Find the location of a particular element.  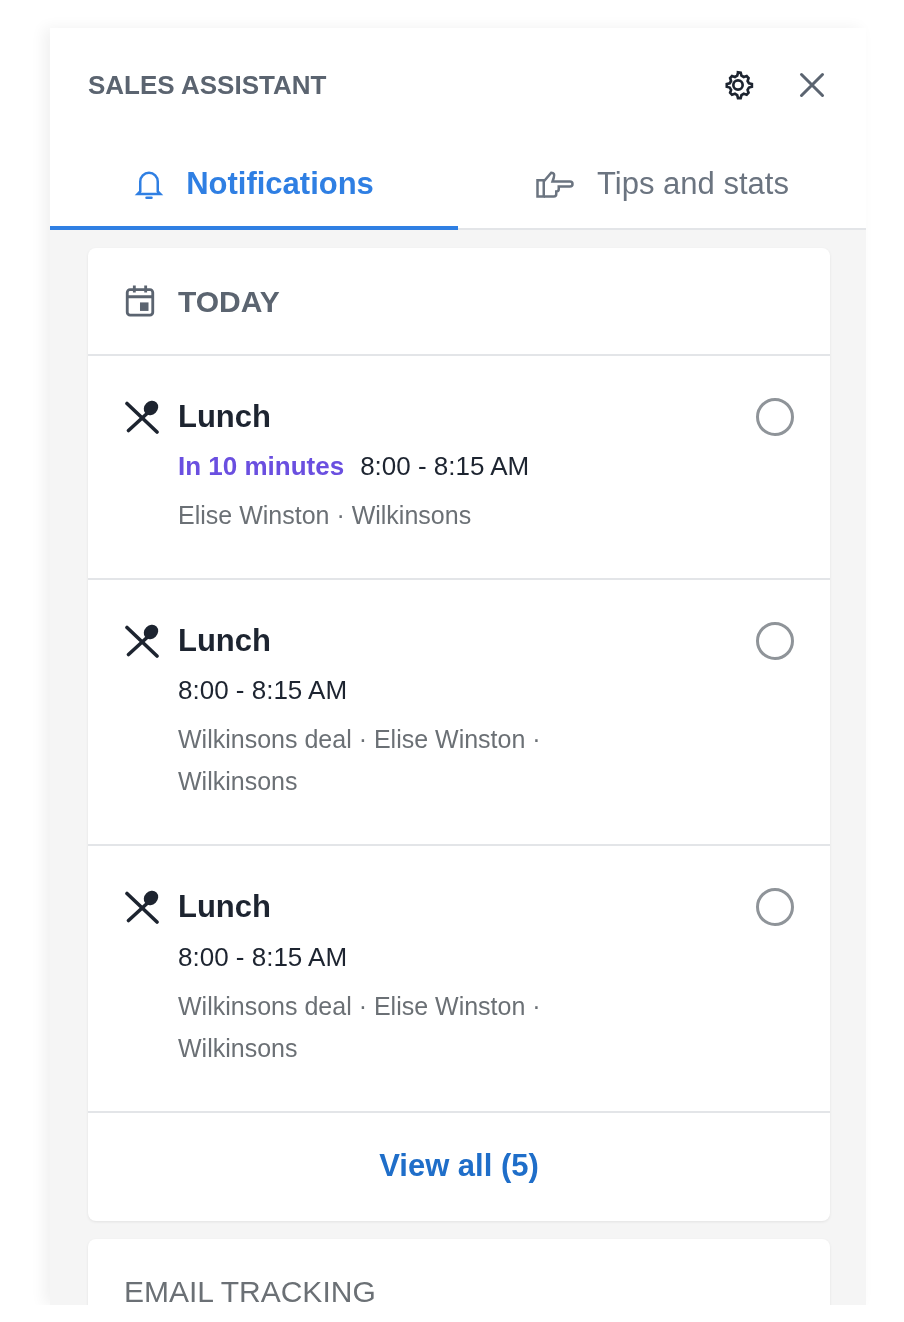

panel-title: SALES ASSISTANT is located at coordinates (207, 85).